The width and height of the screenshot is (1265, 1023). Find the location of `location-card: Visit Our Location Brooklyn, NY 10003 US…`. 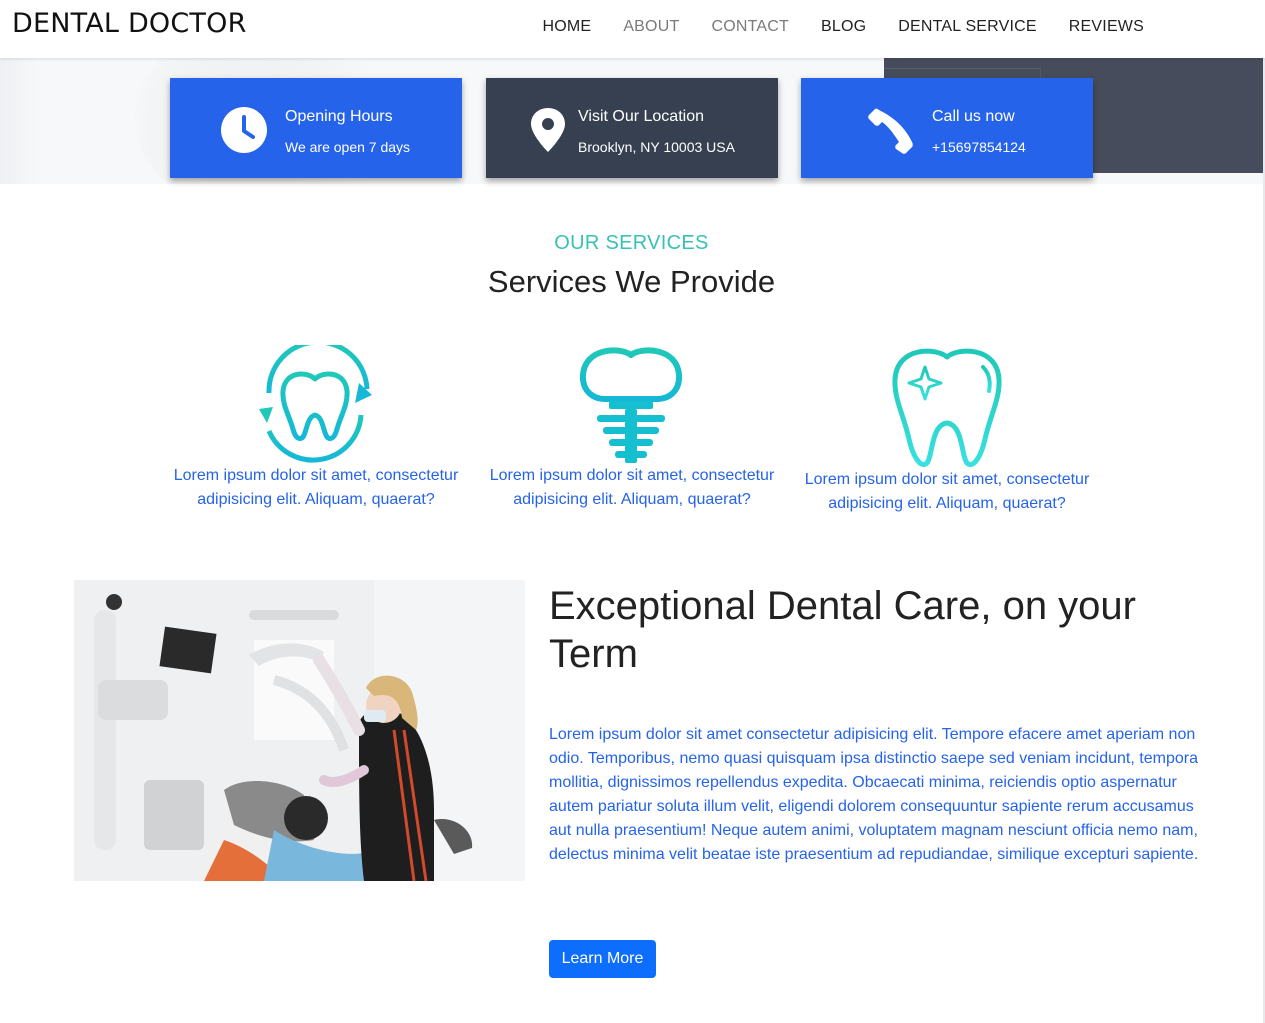

location-card: Visit Our Location Brooklyn, NY 10003 US… is located at coordinates (632, 128).